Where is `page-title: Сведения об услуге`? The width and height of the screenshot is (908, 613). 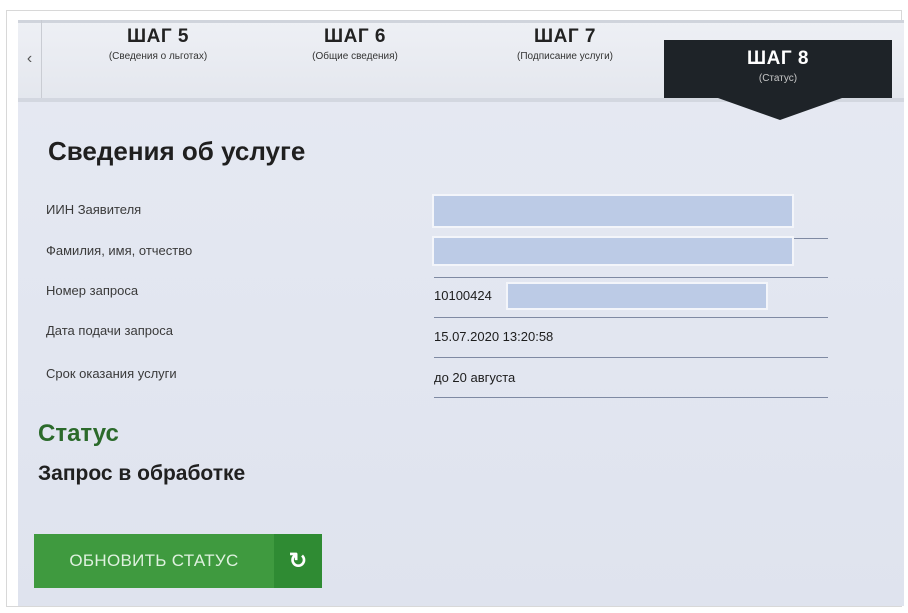
page-title: Сведения об услуге is located at coordinates (177, 151).